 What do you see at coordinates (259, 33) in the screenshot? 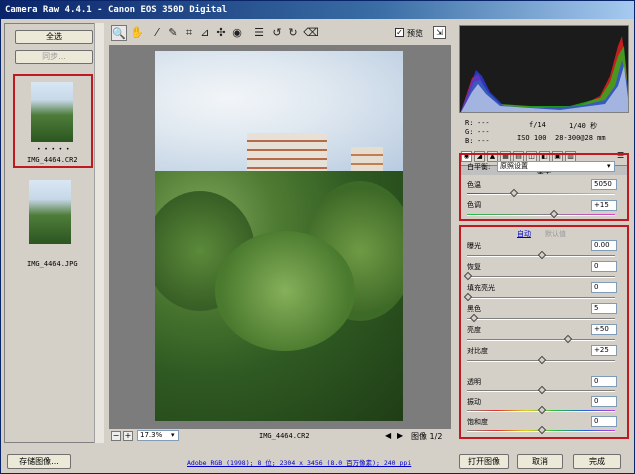
I see `preferences-icon: ☰` at bounding box center [259, 33].